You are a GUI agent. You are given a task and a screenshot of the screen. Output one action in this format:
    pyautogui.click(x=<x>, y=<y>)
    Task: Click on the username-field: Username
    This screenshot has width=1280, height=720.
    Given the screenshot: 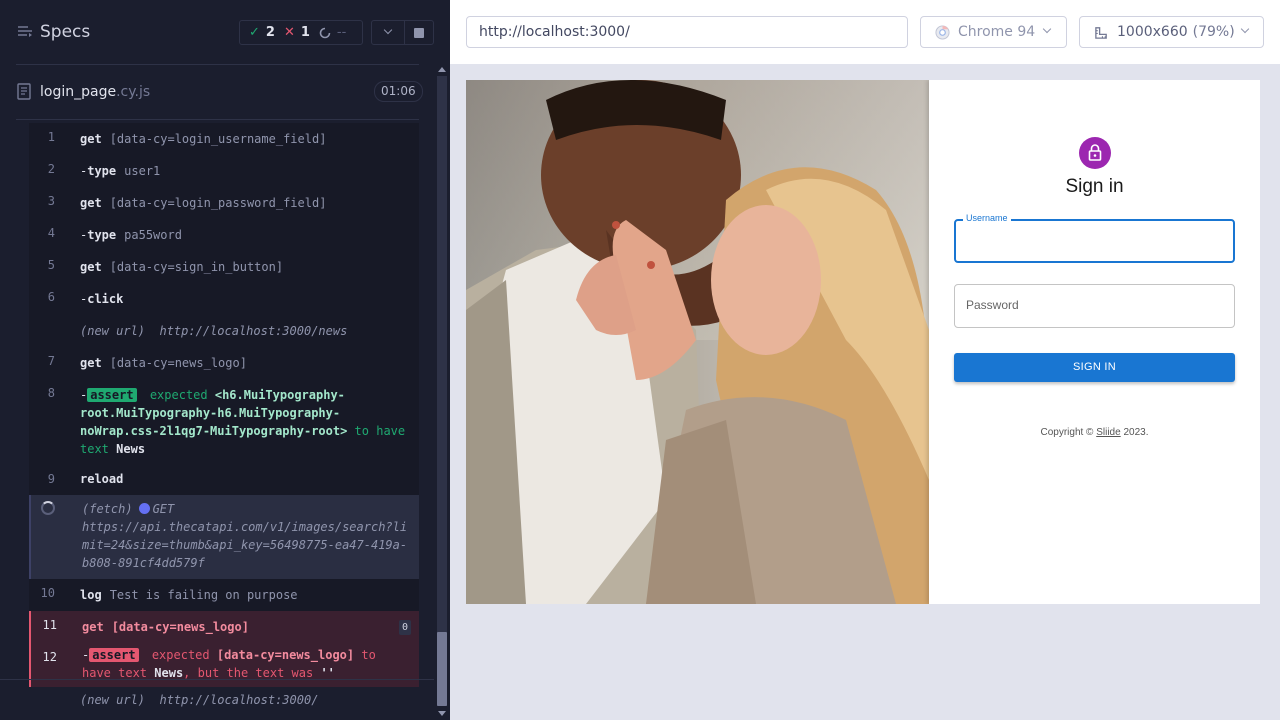 What is the action you would take?
    pyautogui.click(x=1094, y=238)
    